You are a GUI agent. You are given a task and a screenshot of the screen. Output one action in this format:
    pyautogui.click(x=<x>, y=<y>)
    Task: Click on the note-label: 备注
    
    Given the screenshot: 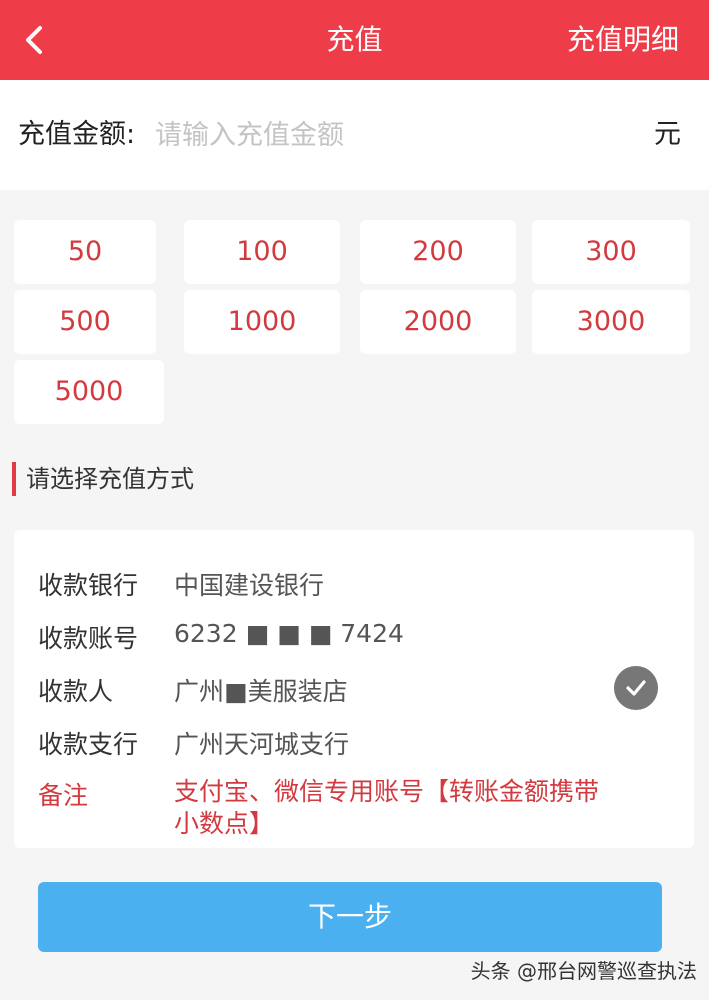 What is the action you would take?
    pyautogui.click(x=63, y=795)
    